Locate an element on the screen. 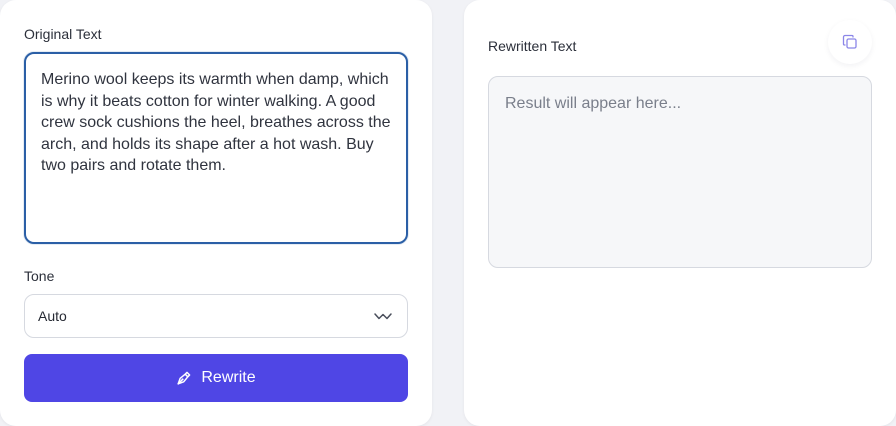  rewritten-text-label: Rewritten Text is located at coordinates (532, 46).